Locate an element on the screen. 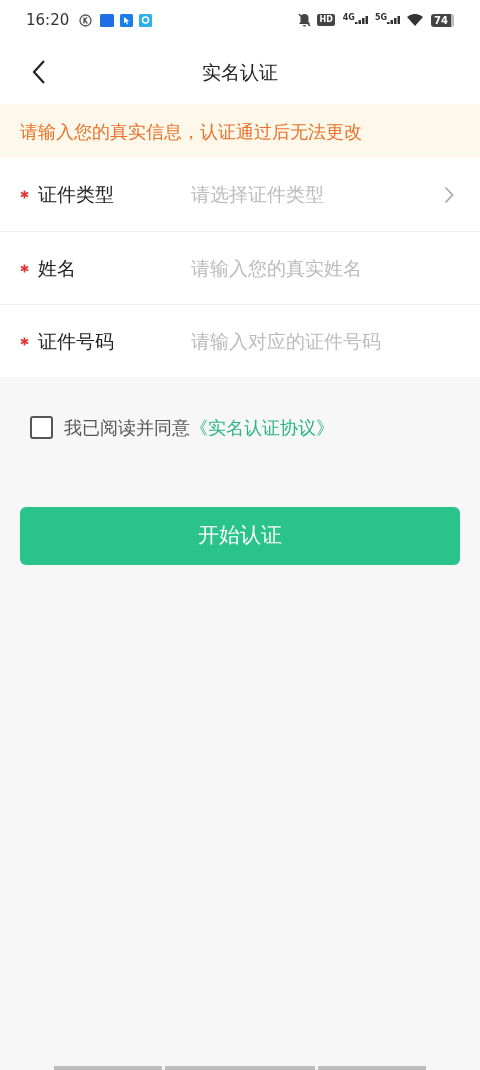 The width and height of the screenshot is (480, 1070). battery-indicator: 74 is located at coordinates (442, 20).